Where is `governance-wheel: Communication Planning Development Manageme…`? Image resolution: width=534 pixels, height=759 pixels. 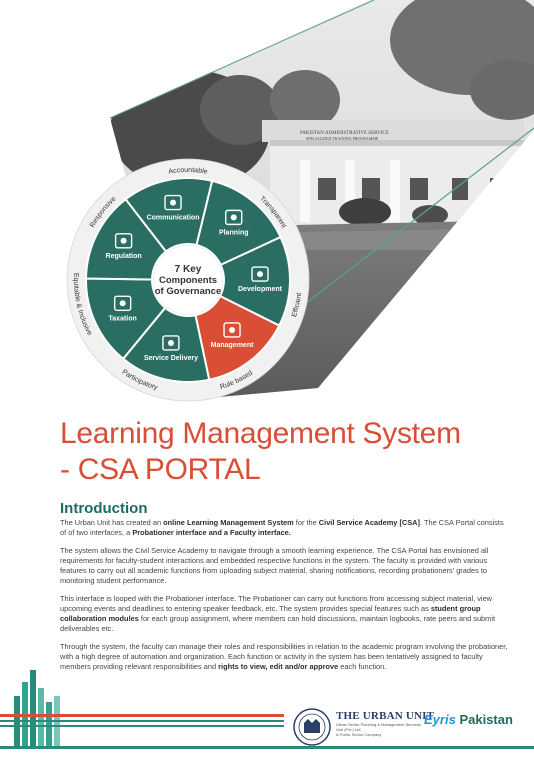 governance-wheel: Communication Planning Development Manageme… is located at coordinates (188, 280).